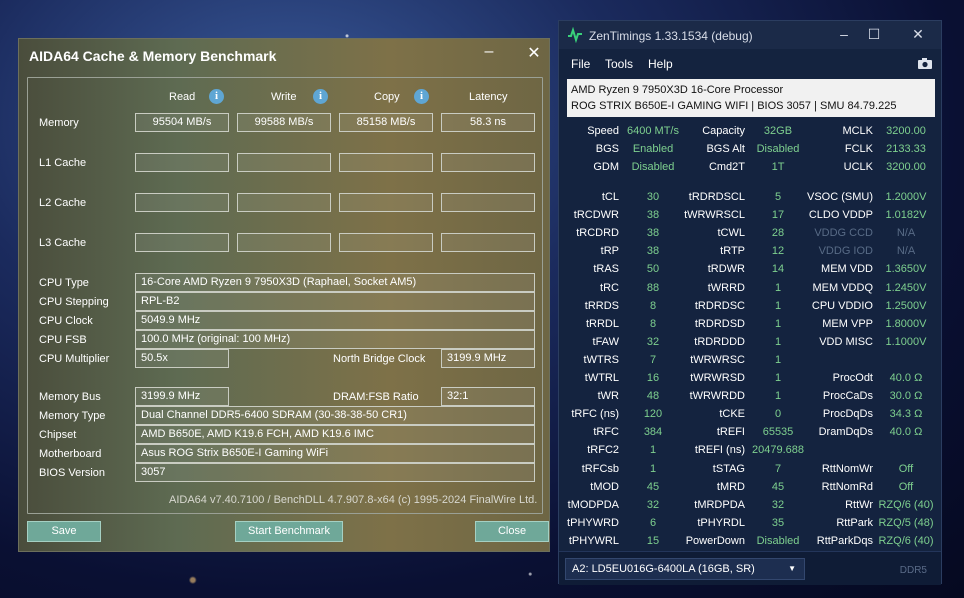  Describe the element at coordinates (906, 269) in the screenshot. I see `timing-value: 1.3650V` at that location.